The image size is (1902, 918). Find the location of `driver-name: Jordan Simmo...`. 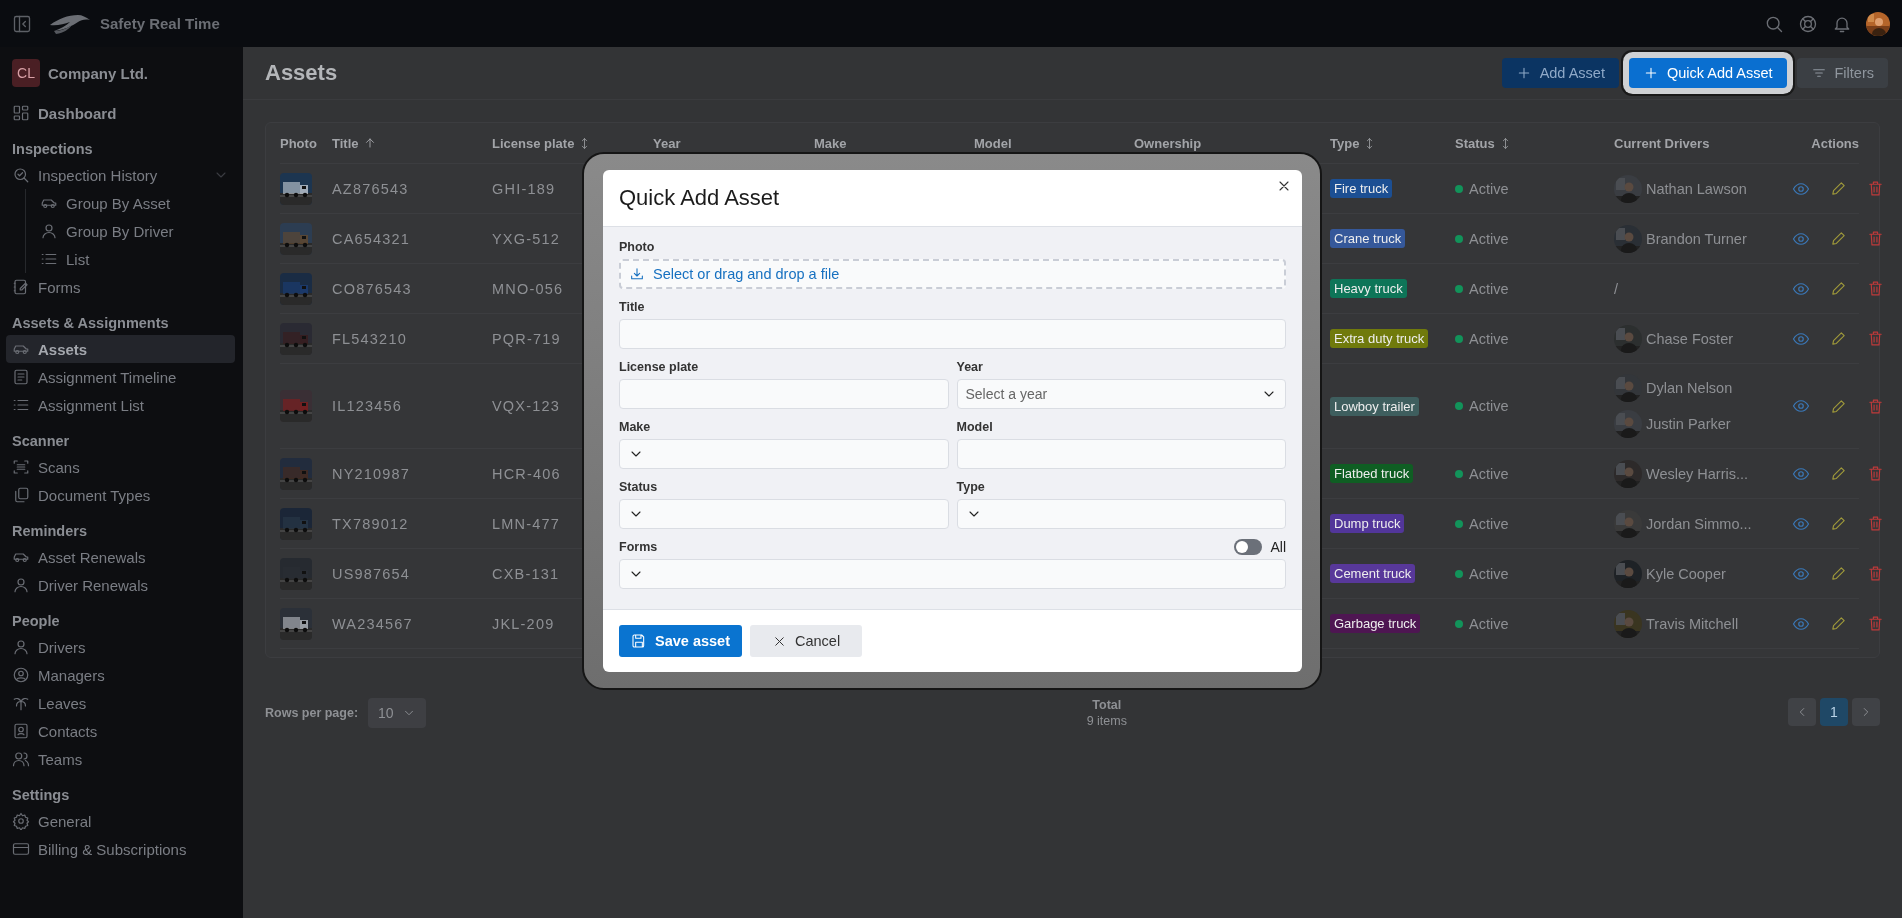

driver-name: Jordan Simmo... is located at coordinates (1699, 523).